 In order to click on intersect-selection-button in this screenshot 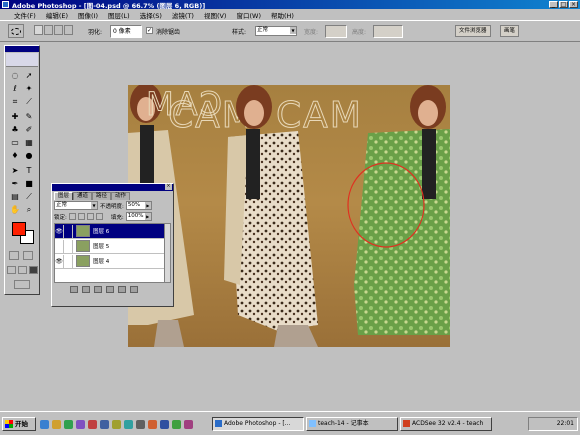, I will do `click(68, 30)`.